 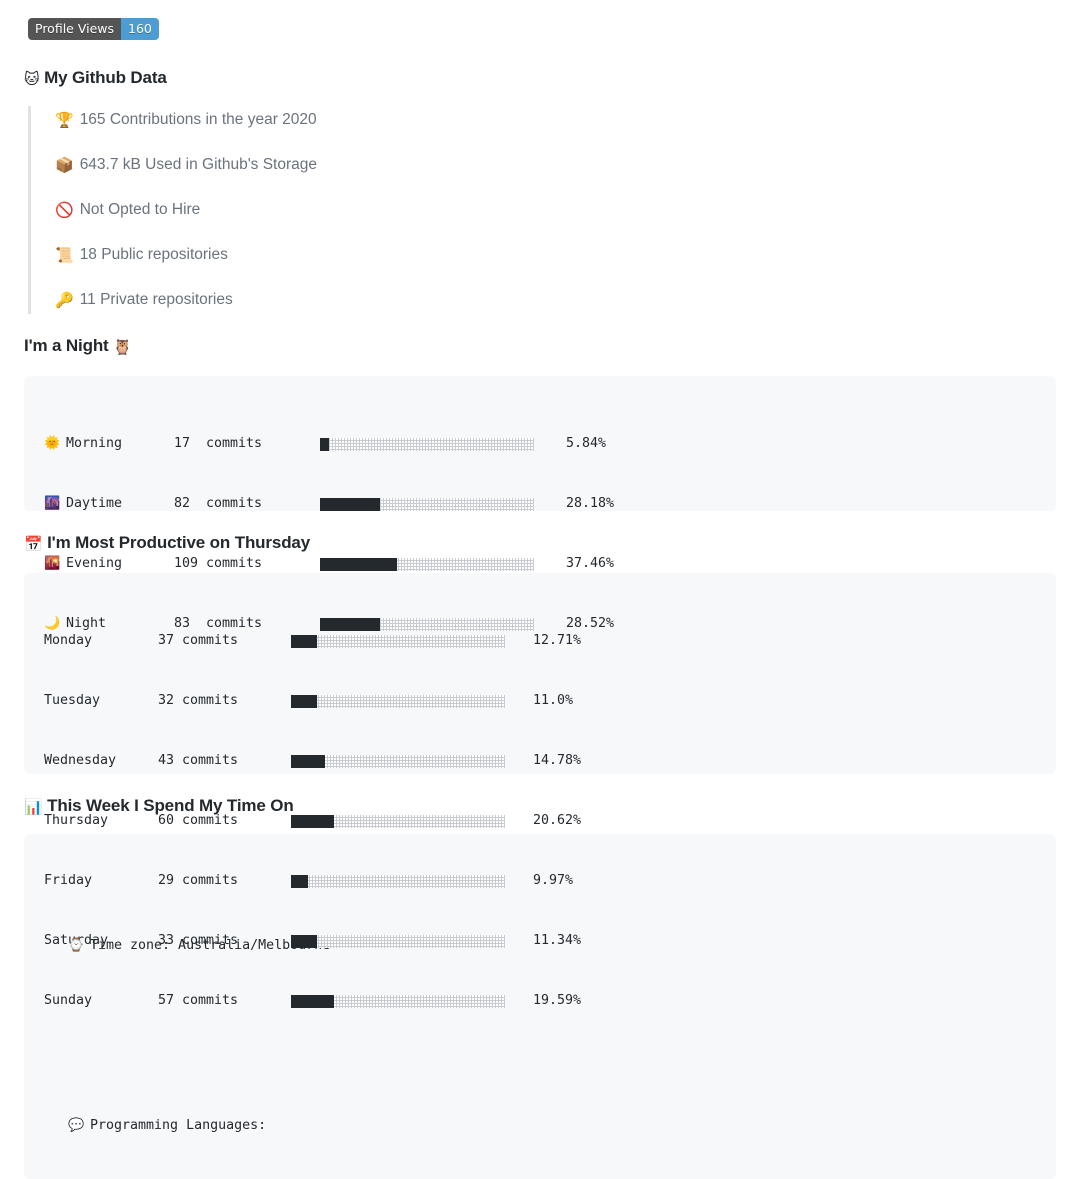 I want to click on github-data-title-text: My Github Data, so click(x=105, y=77).